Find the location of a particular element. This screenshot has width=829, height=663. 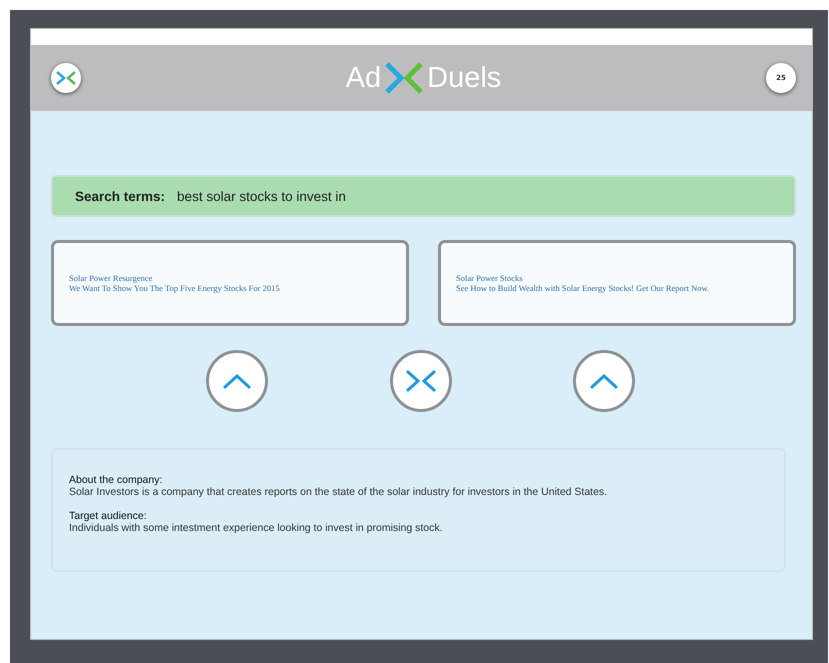

duel-logo-button is located at coordinates (66, 78).